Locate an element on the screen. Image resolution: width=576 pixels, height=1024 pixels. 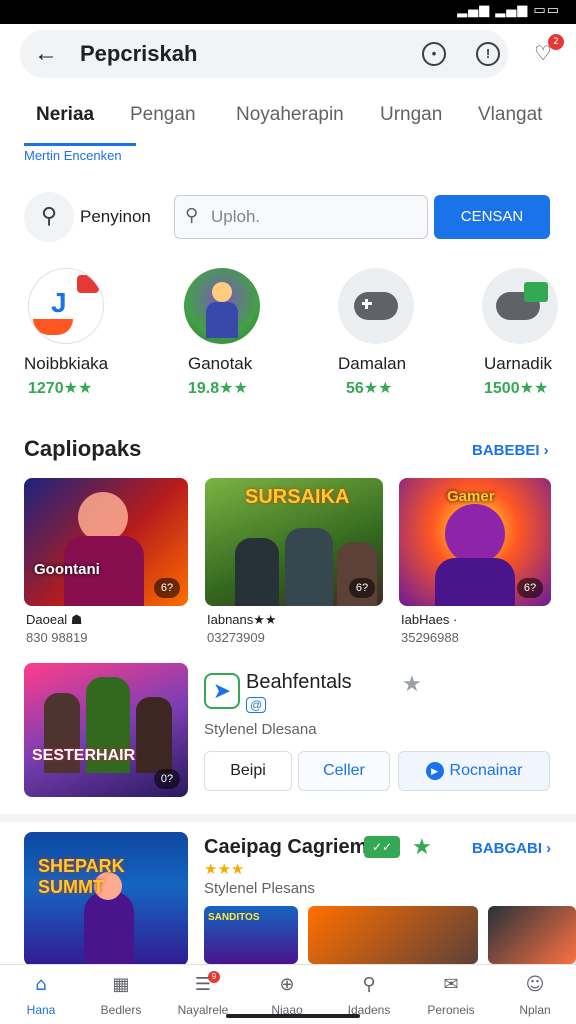
mini-title: SANDITOS is located at coordinates (234, 917).